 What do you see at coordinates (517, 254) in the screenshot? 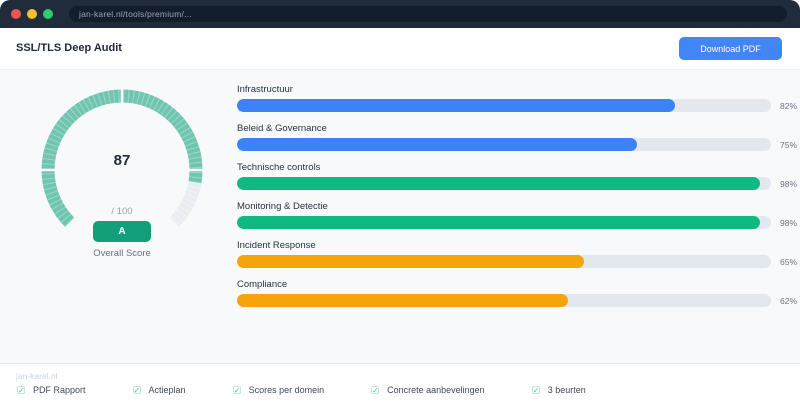
I see `score-bar-row: Incident Response 65%` at bounding box center [517, 254].